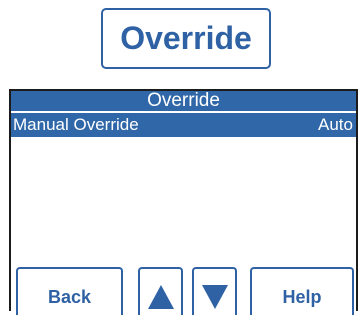 This screenshot has height=315, width=361. I want to click on help-button: Help, so click(302, 291).